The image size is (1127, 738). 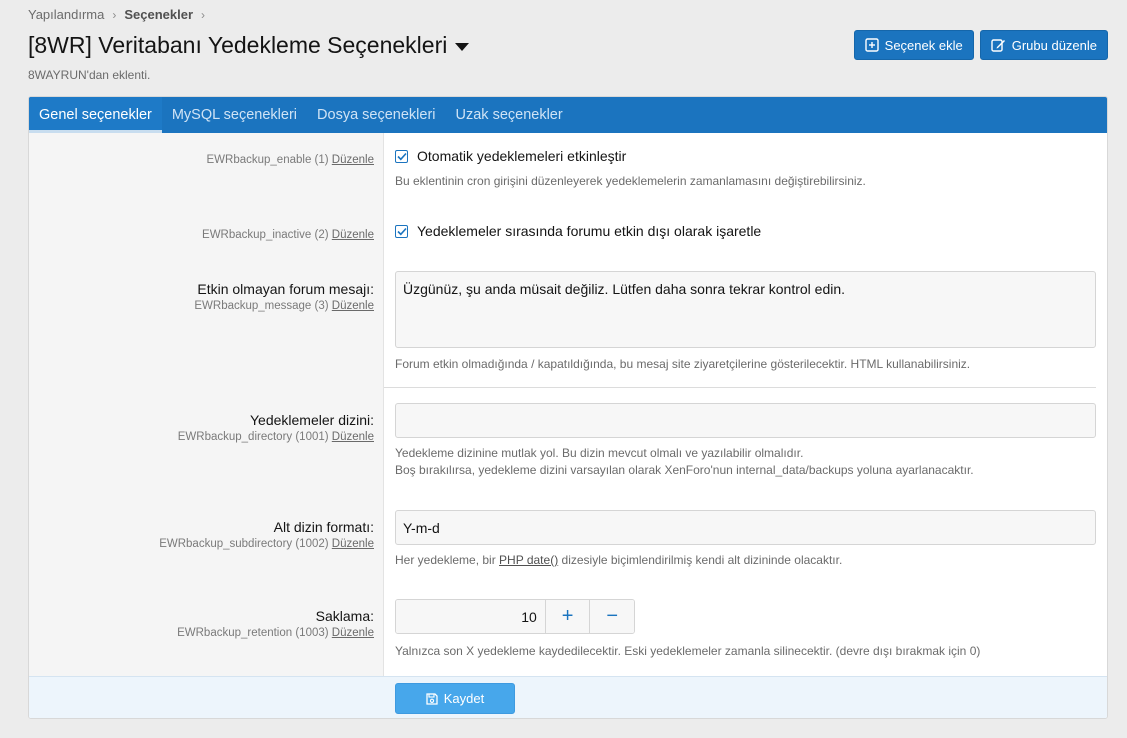 What do you see at coordinates (568, 697) in the screenshot?
I see `form-footer: Kaydet` at bounding box center [568, 697].